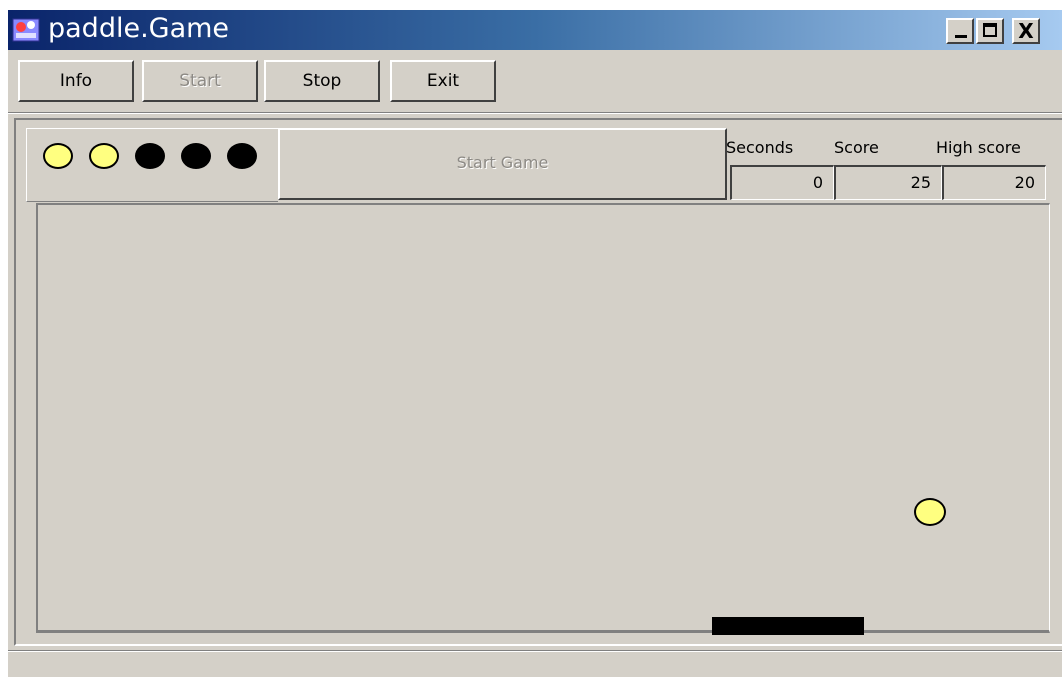 The height and width of the screenshot is (677, 1062). What do you see at coordinates (782, 182) in the screenshot?
I see `seconds-field: 0` at bounding box center [782, 182].